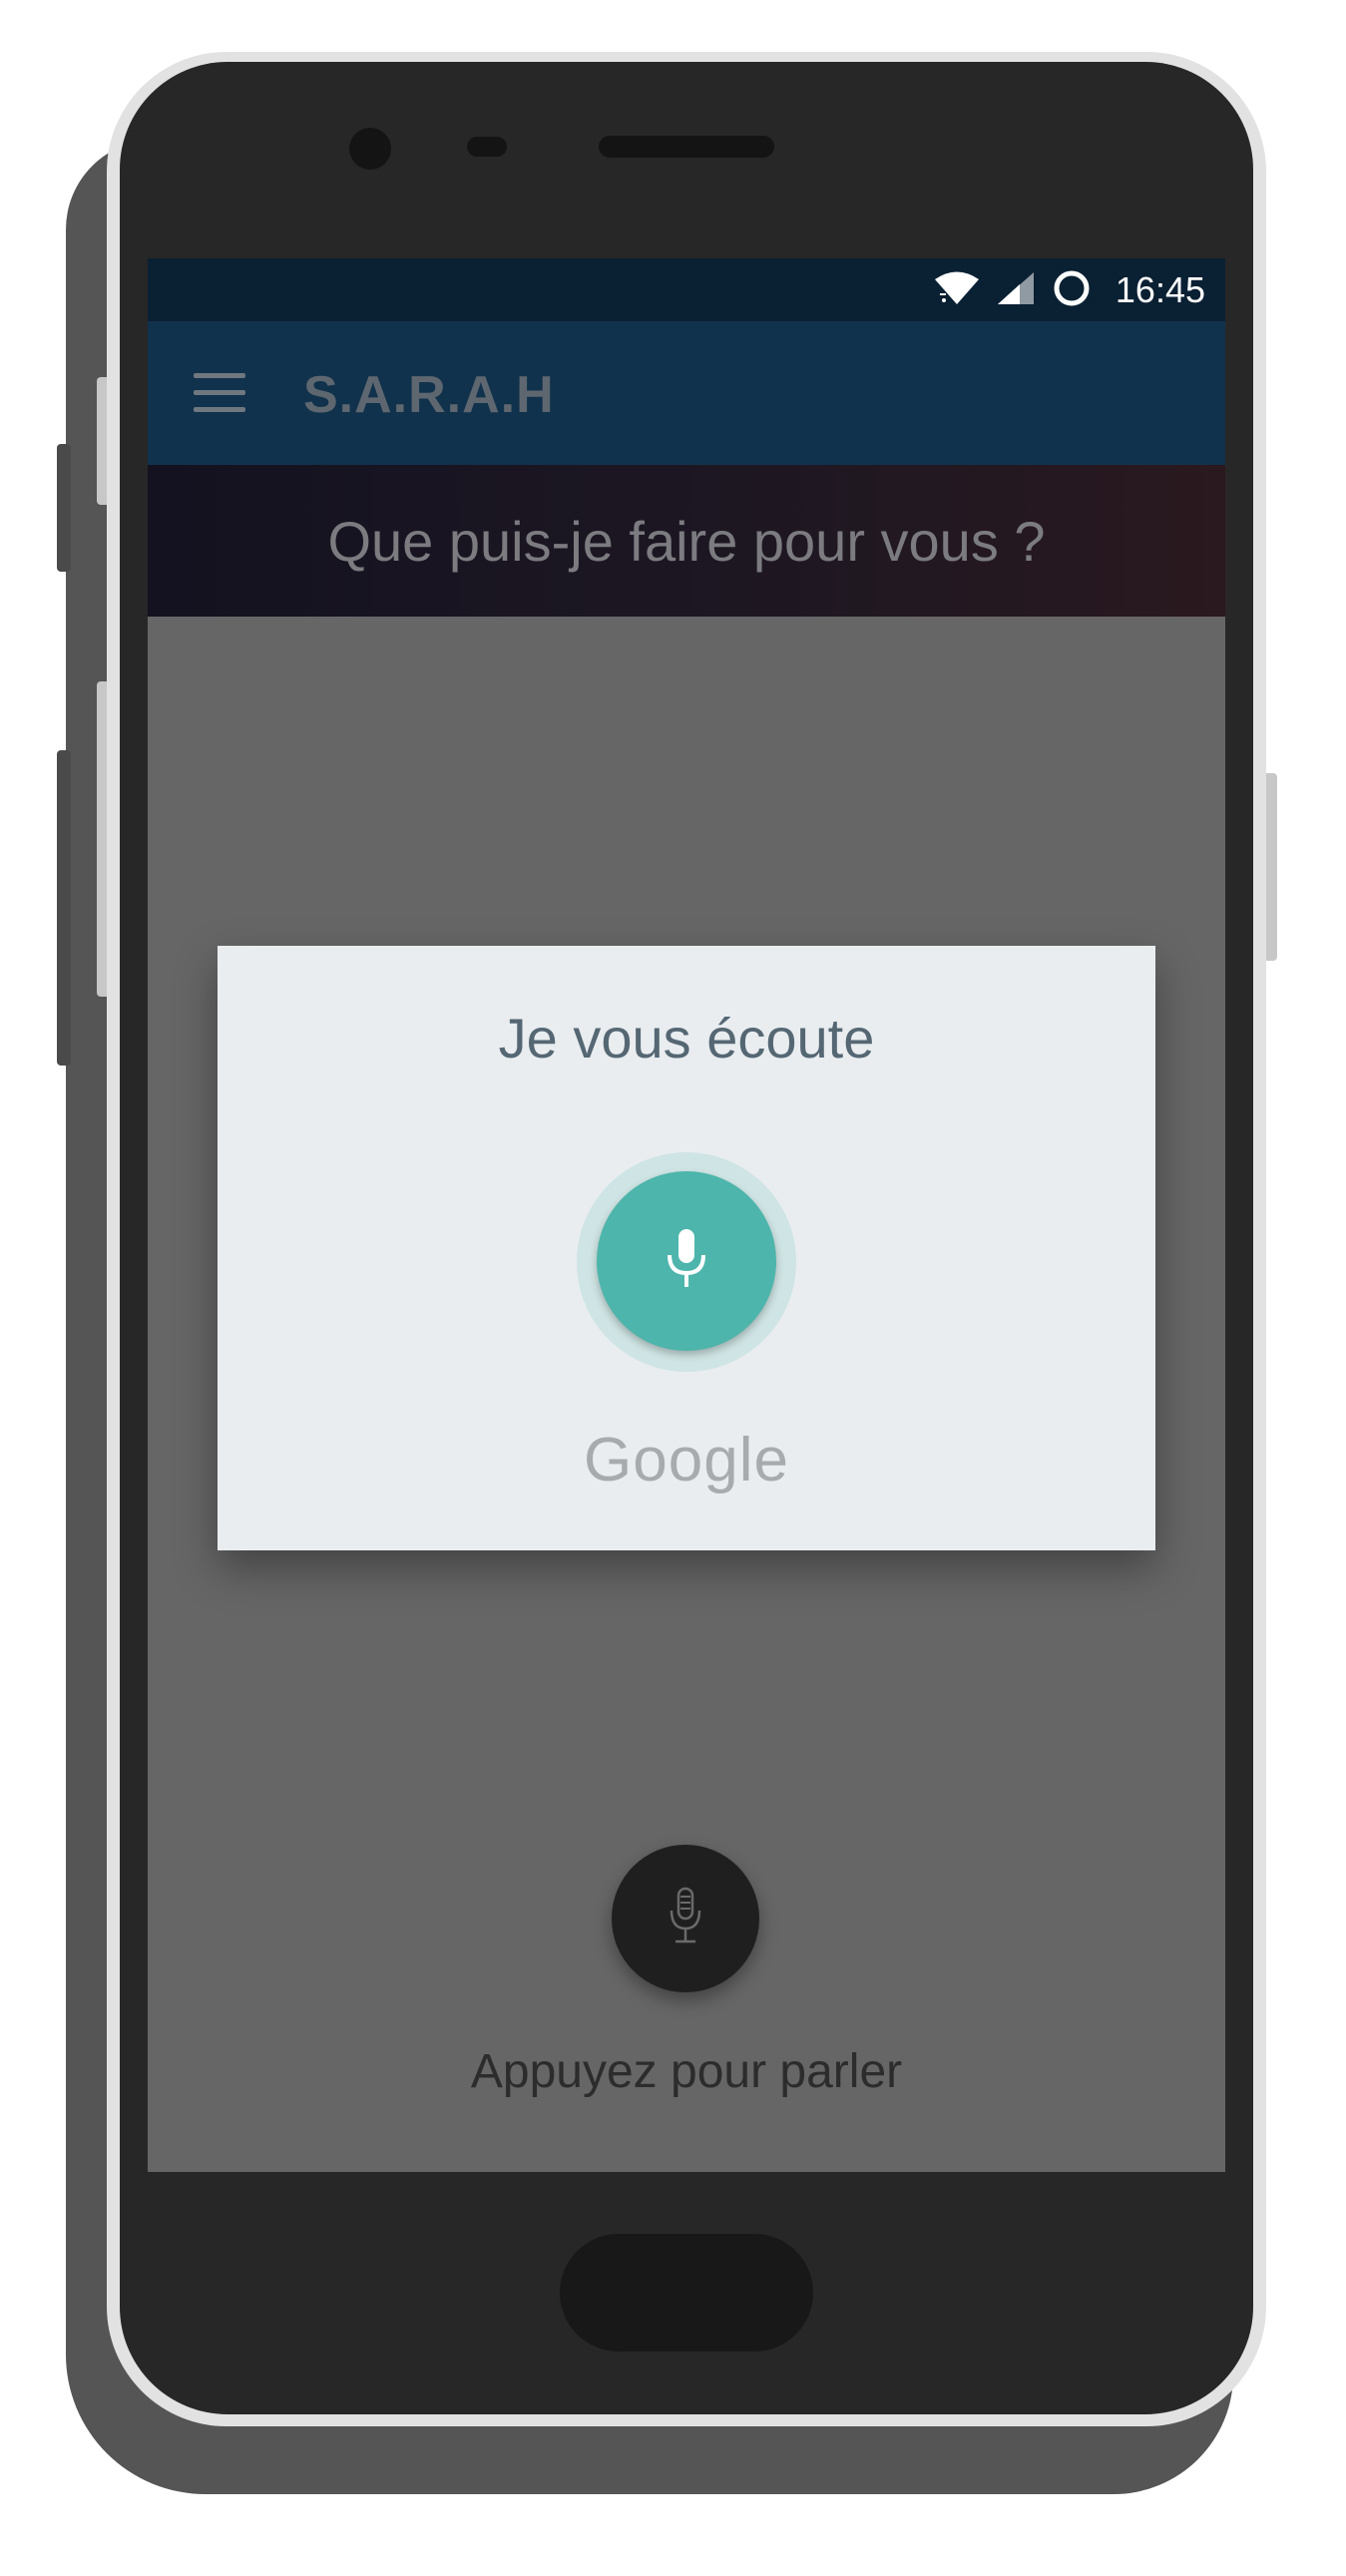 This screenshot has height=2576, width=1346. I want to click on dialog-title: Je vous écoute, so click(687, 1038).